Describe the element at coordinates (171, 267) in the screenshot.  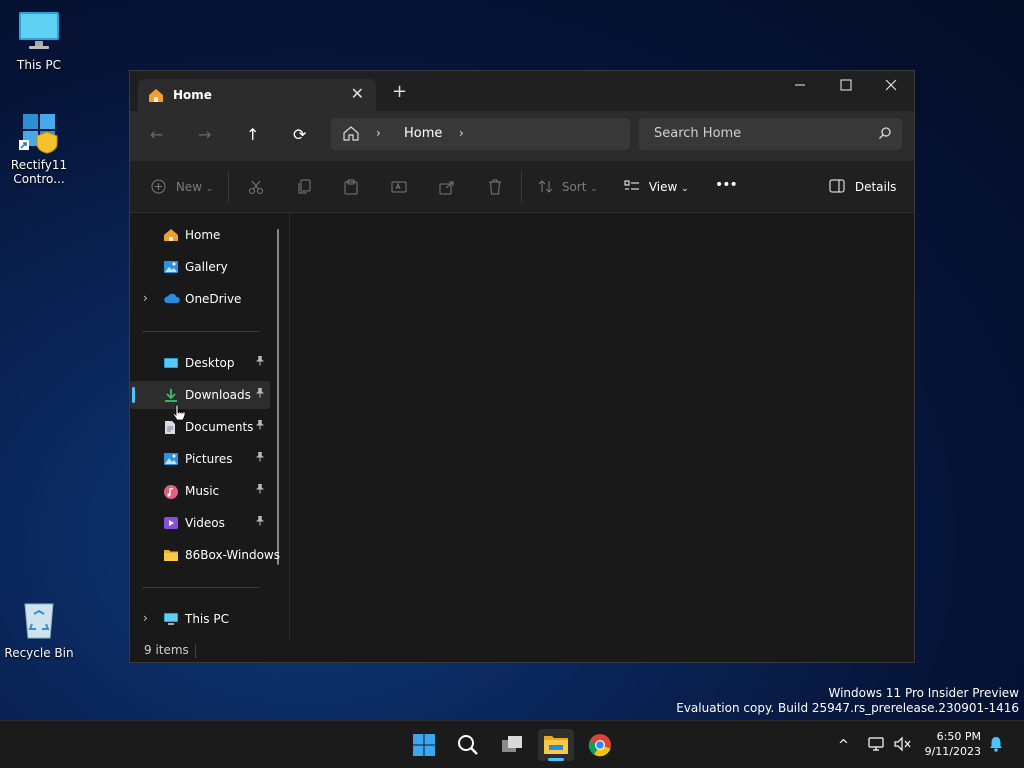
I see `gallery-icon` at that location.